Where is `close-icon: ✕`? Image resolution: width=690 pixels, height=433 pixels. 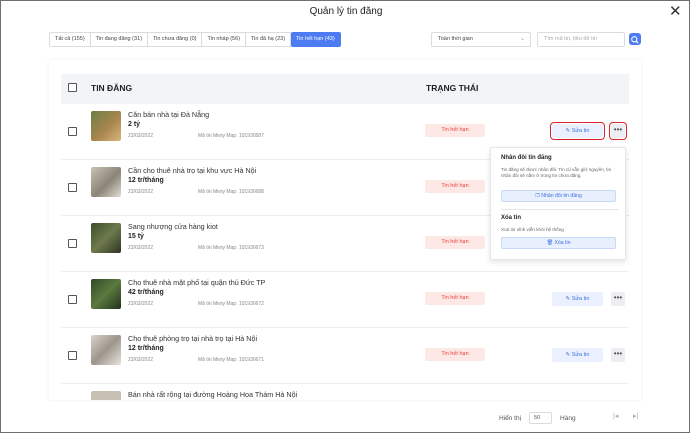 close-icon: ✕ is located at coordinates (675, 11).